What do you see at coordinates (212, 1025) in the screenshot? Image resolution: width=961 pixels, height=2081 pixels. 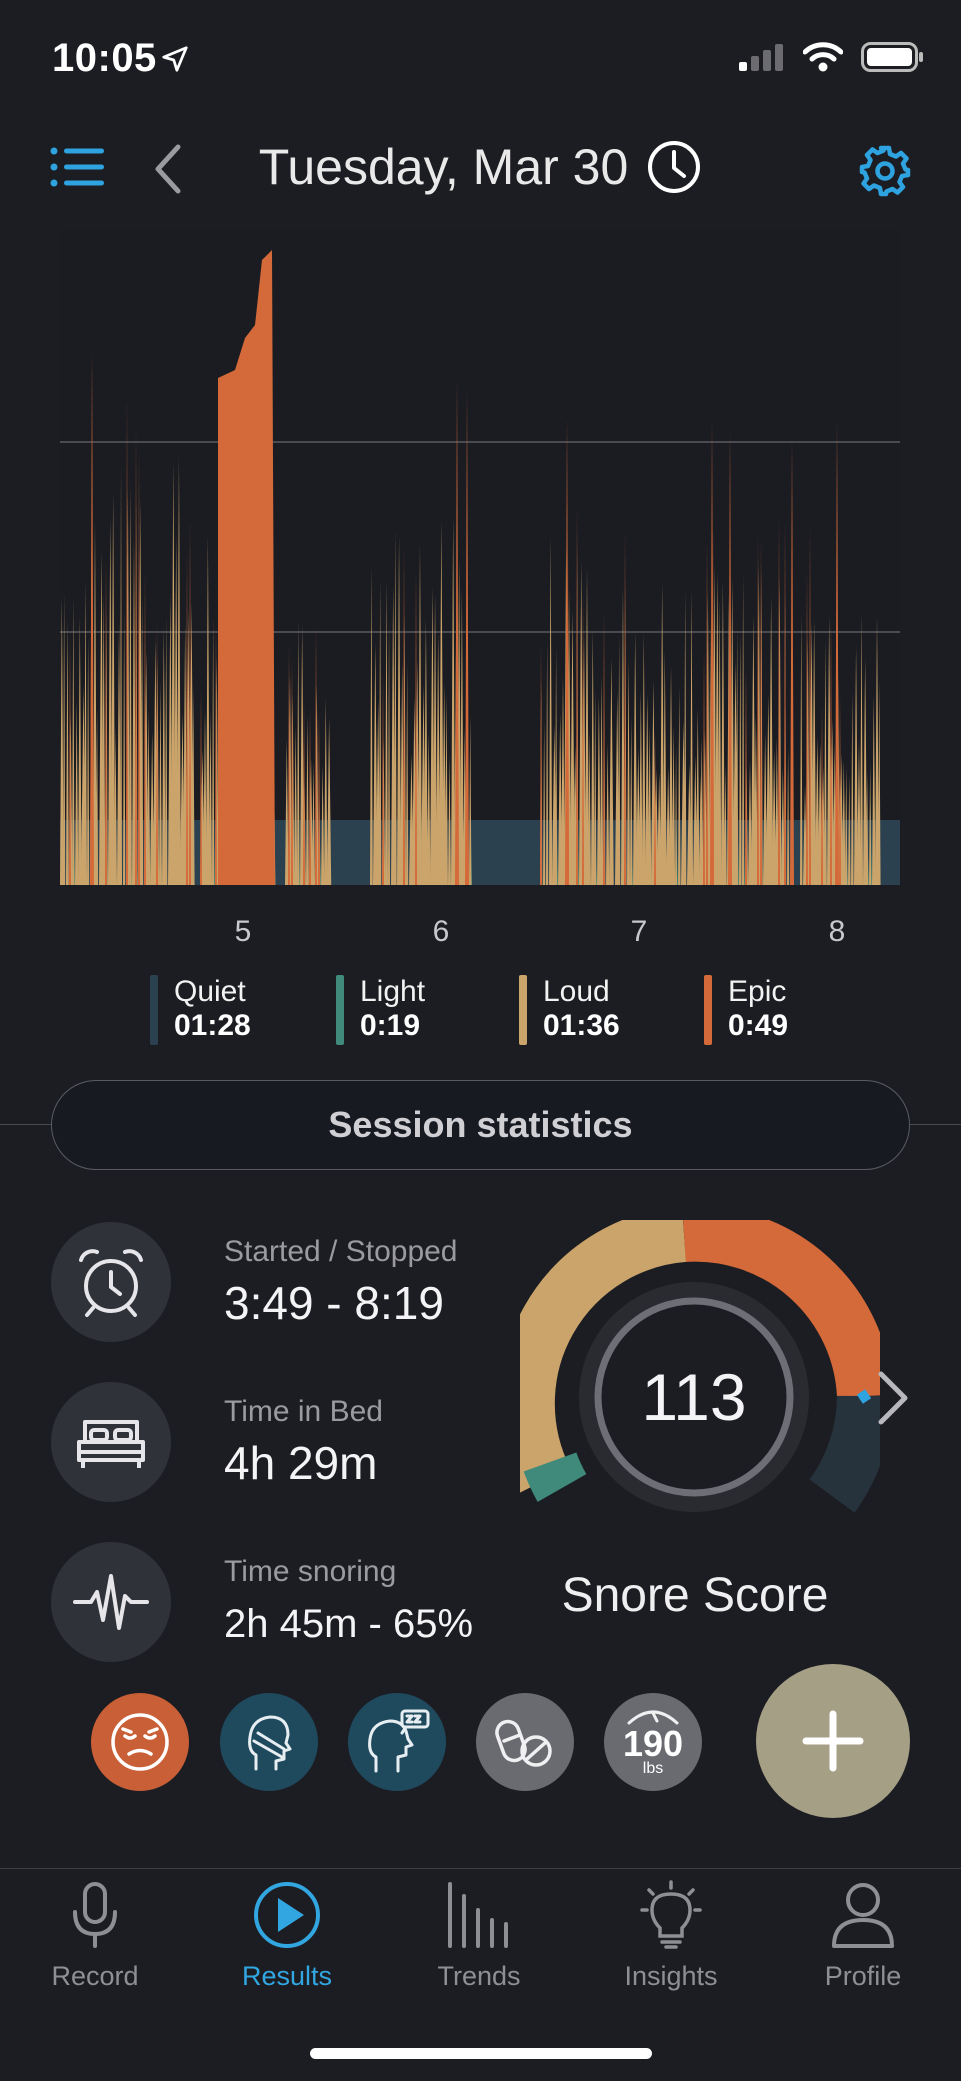 I see `legend-value: 01:28` at bounding box center [212, 1025].